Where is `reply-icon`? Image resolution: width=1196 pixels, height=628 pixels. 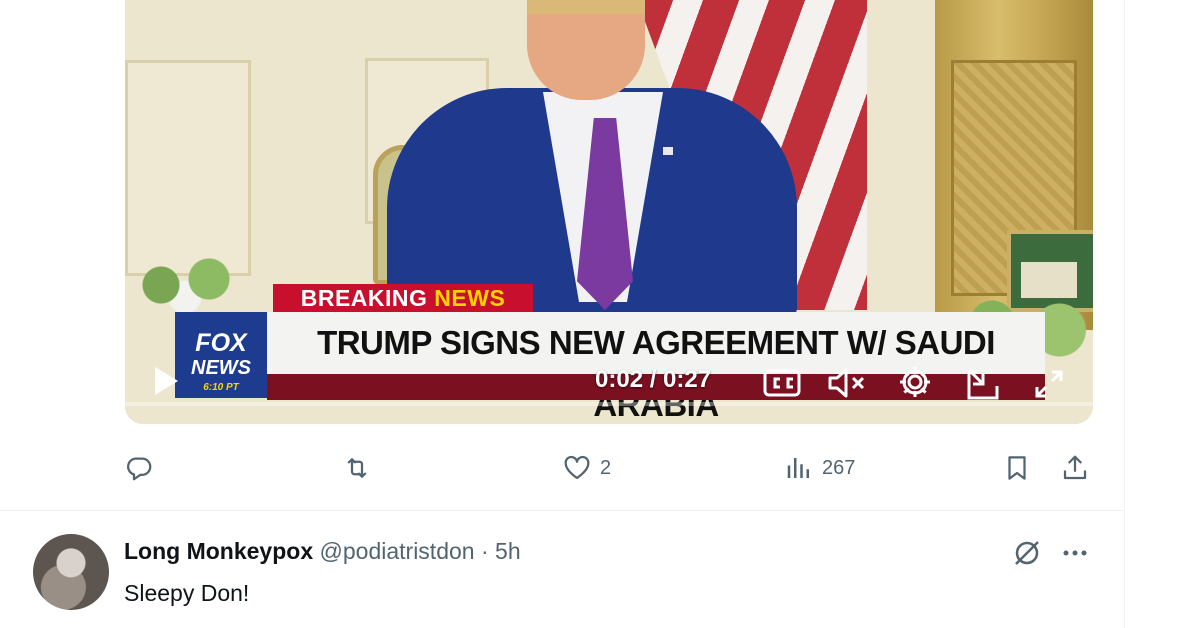 reply-icon is located at coordinates (139, 469).